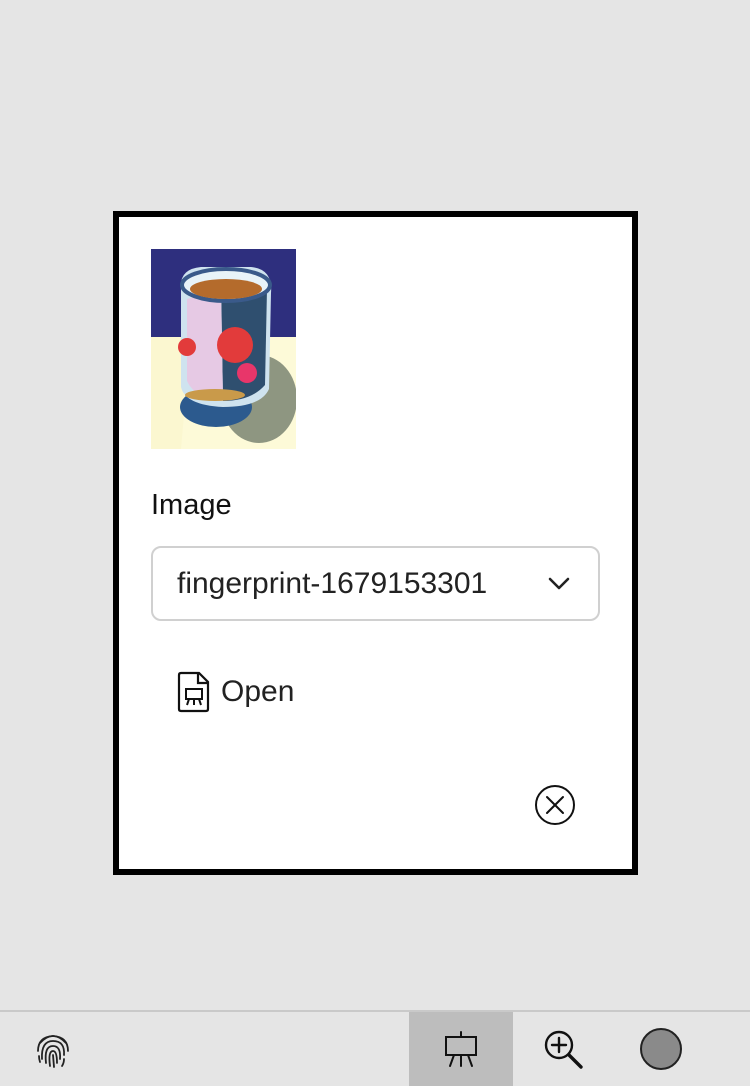 The width and height of the screenshot is (750, 1086). I want to click on zoom-in-button, so click(563, 1049).